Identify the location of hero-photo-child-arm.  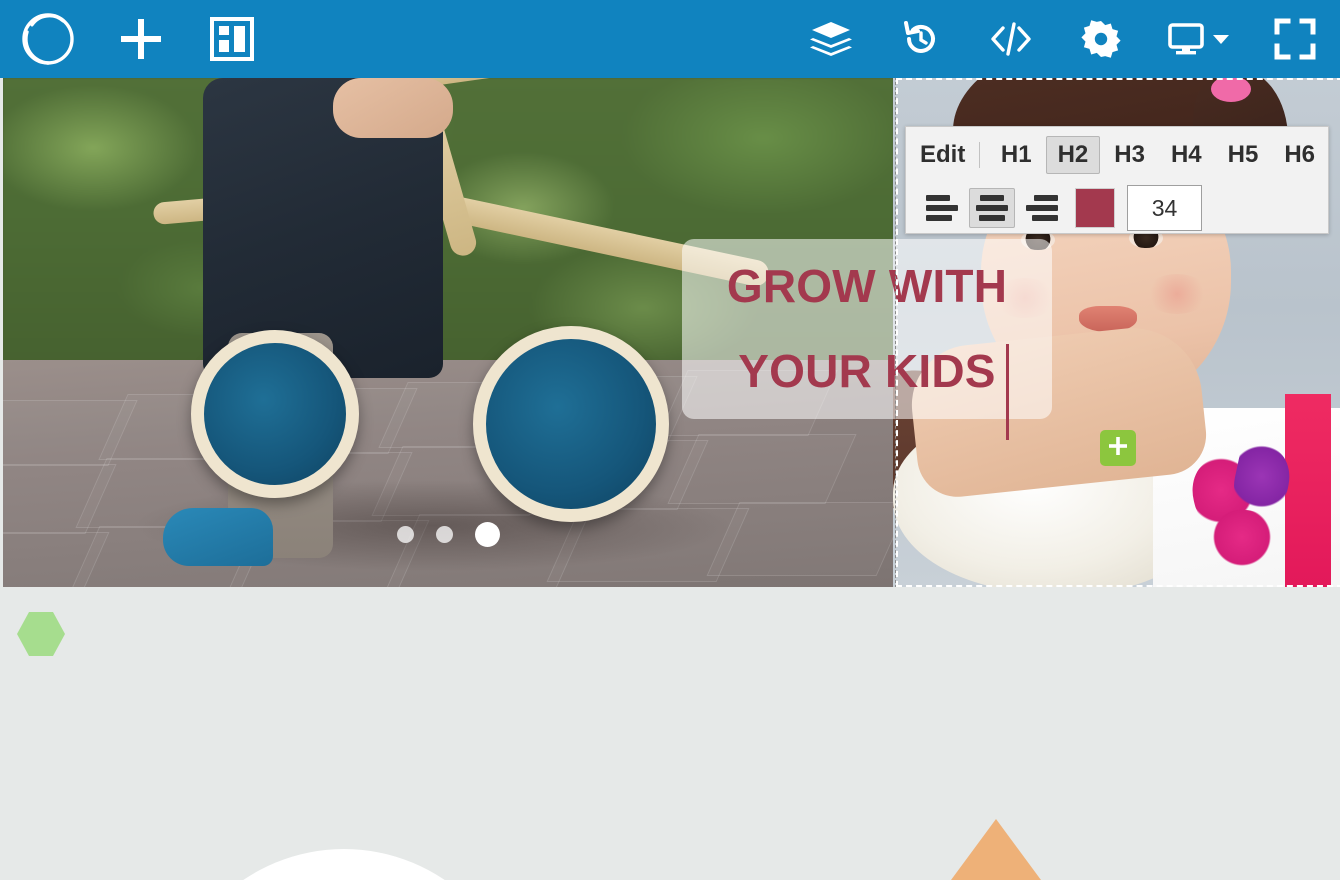
(393, 108).